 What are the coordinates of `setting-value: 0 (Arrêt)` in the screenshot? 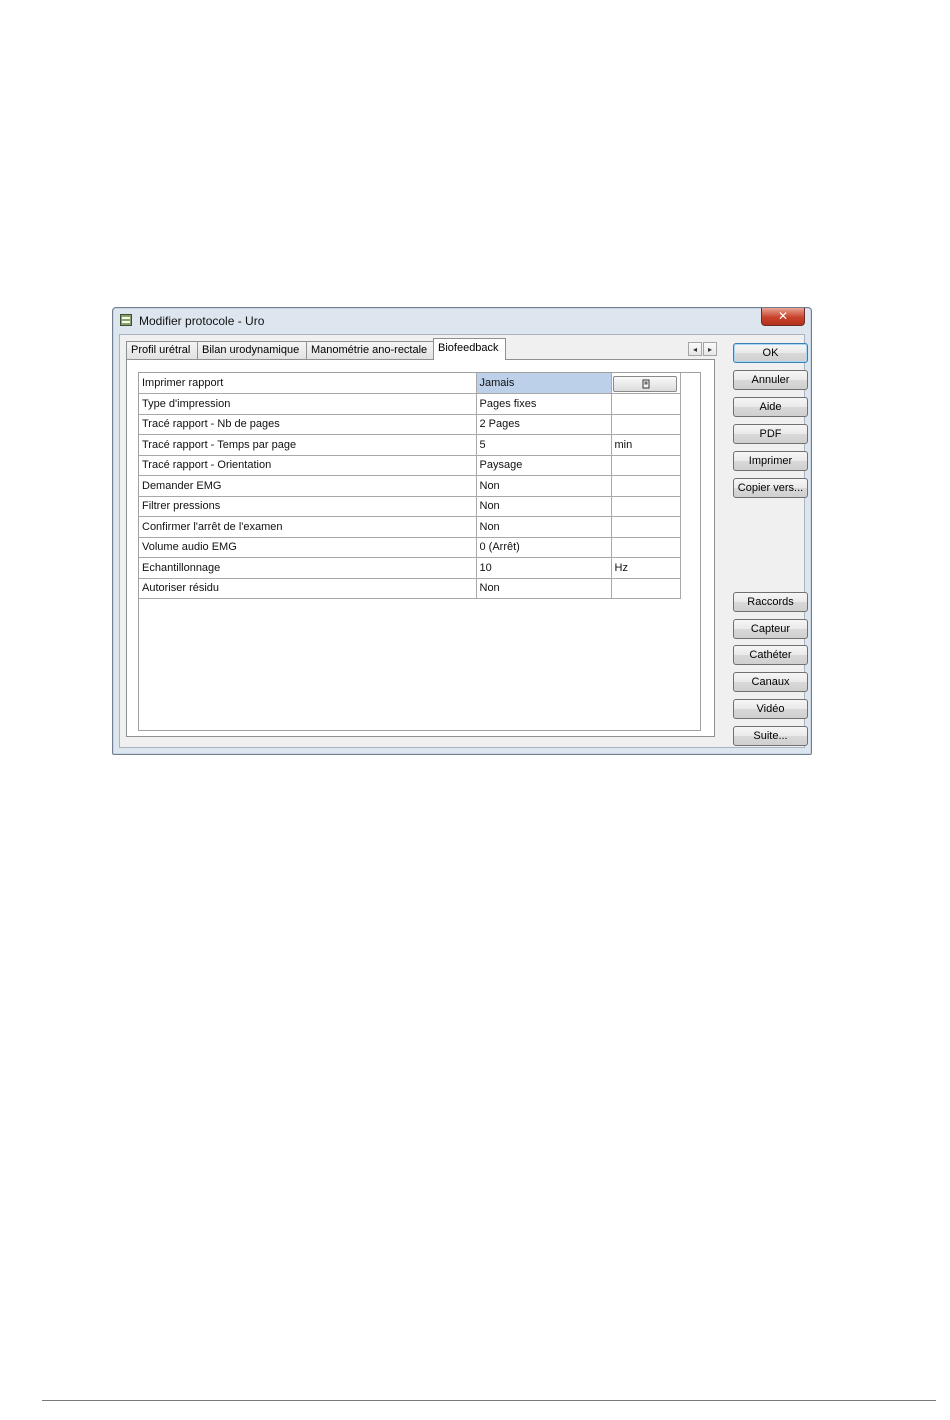 It's located at (543, 547).